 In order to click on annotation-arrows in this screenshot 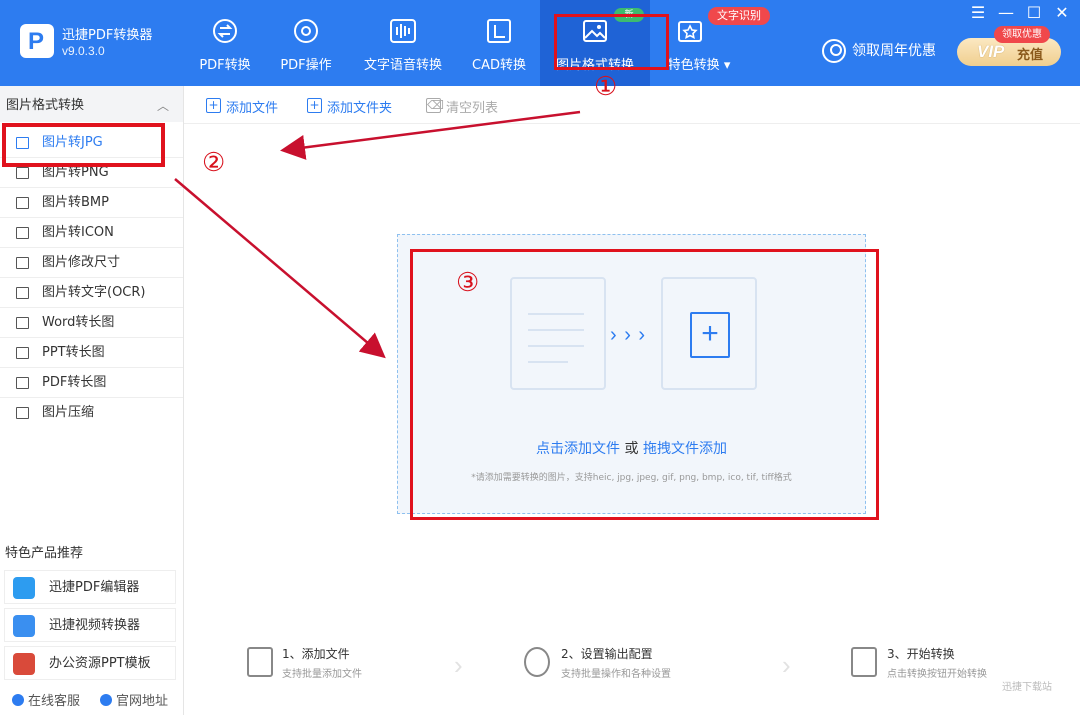, I will do `click(377, 234)`.